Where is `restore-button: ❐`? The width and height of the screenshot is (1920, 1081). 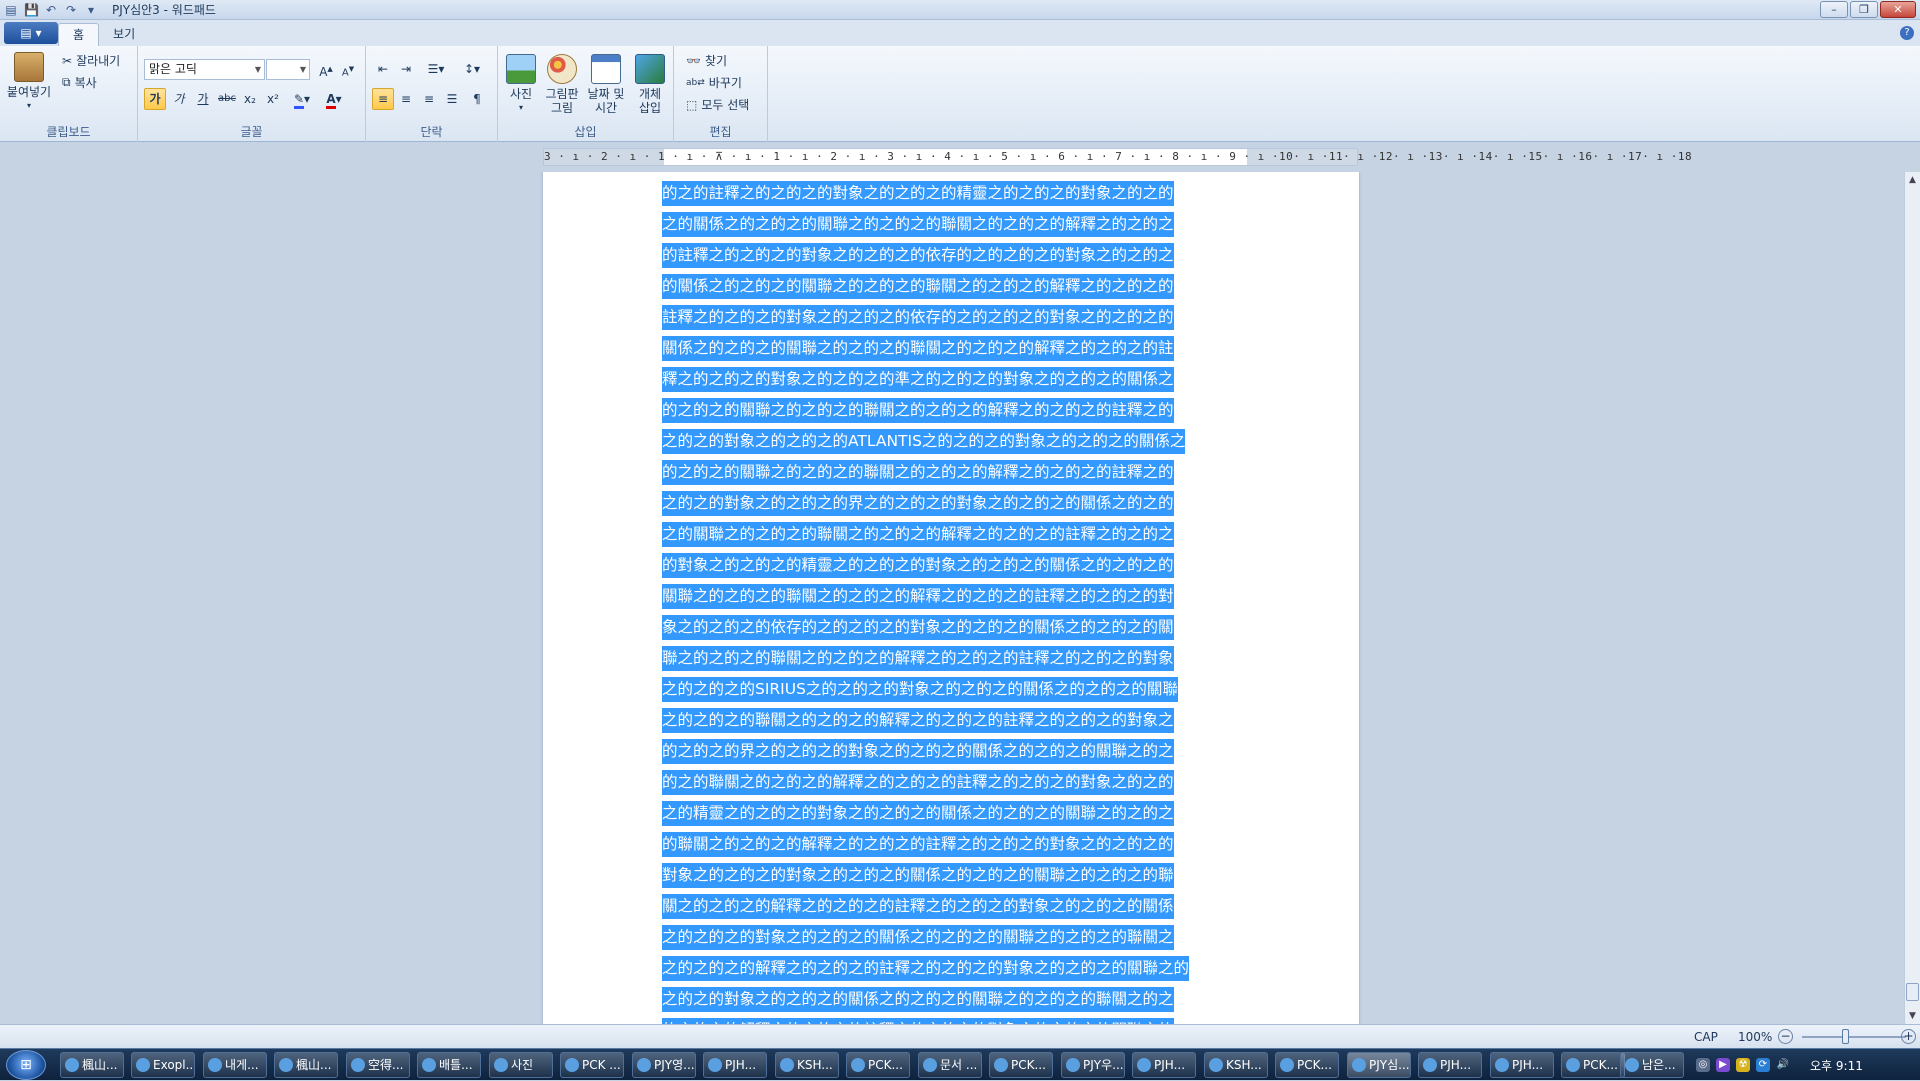 restore-button: ❐ is located at coordinates (1864, 9).